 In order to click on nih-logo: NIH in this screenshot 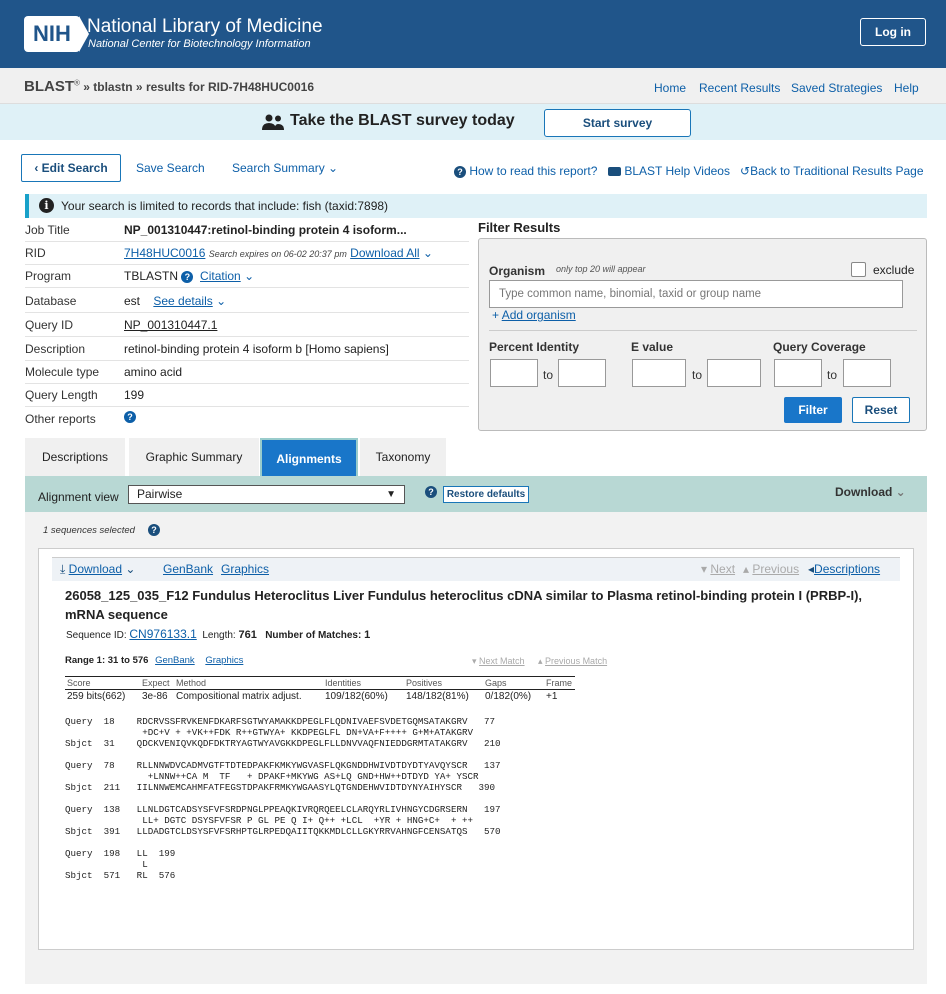, I will do `click(56, 34)`.